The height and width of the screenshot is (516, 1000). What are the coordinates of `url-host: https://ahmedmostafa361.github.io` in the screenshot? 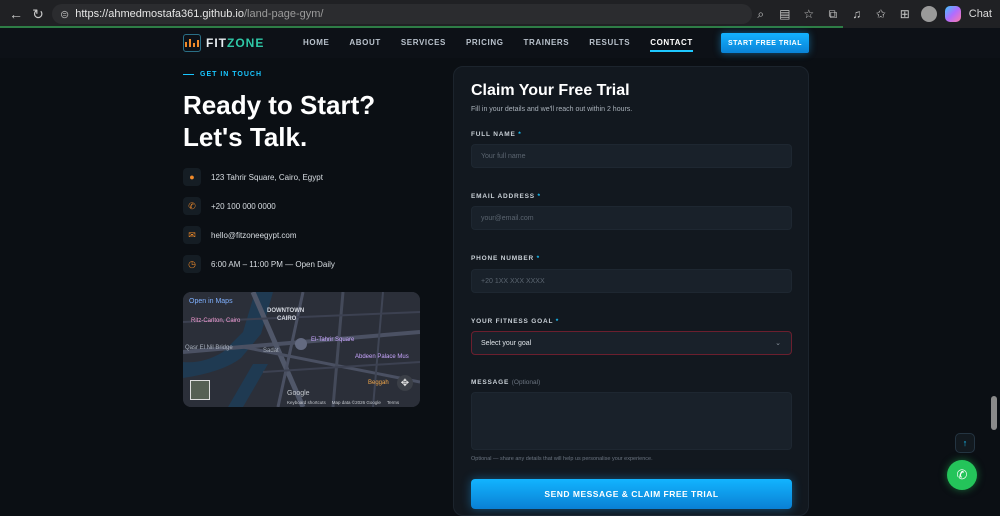 It's located at (159, 14).